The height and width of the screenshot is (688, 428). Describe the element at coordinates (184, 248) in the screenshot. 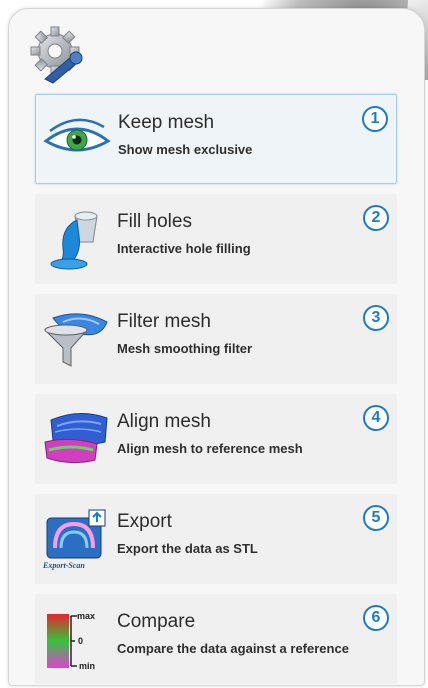

I see `item-subtitle: Interactive hole filling` at that location.